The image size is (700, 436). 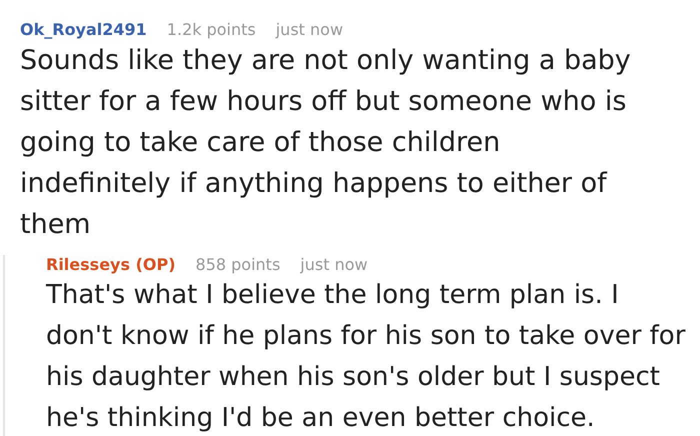 I want to click on comment-username: Ok_Royal2491, so click(x=83, y=30).